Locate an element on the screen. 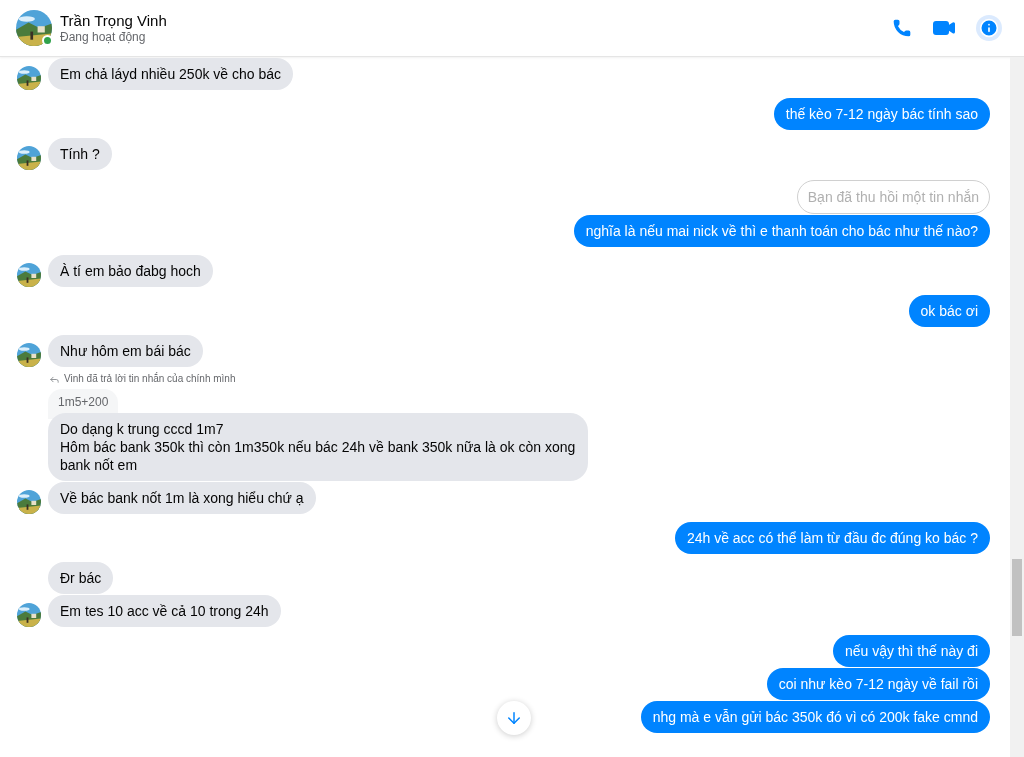 This screenshot has width=1024, height=757. received-message: Về bác bank nốt 1m là xong hiểu chứ ạ is located at coordinates (182, 498).